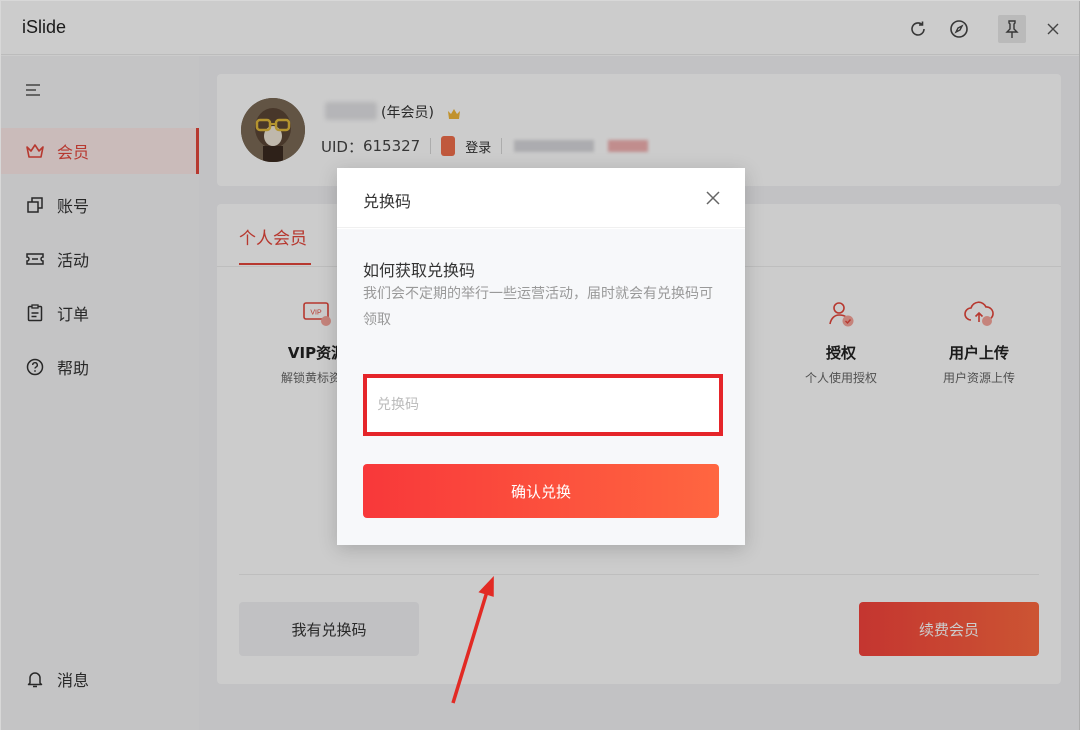  I want to click on redeem-code-input, so click(543, 405).